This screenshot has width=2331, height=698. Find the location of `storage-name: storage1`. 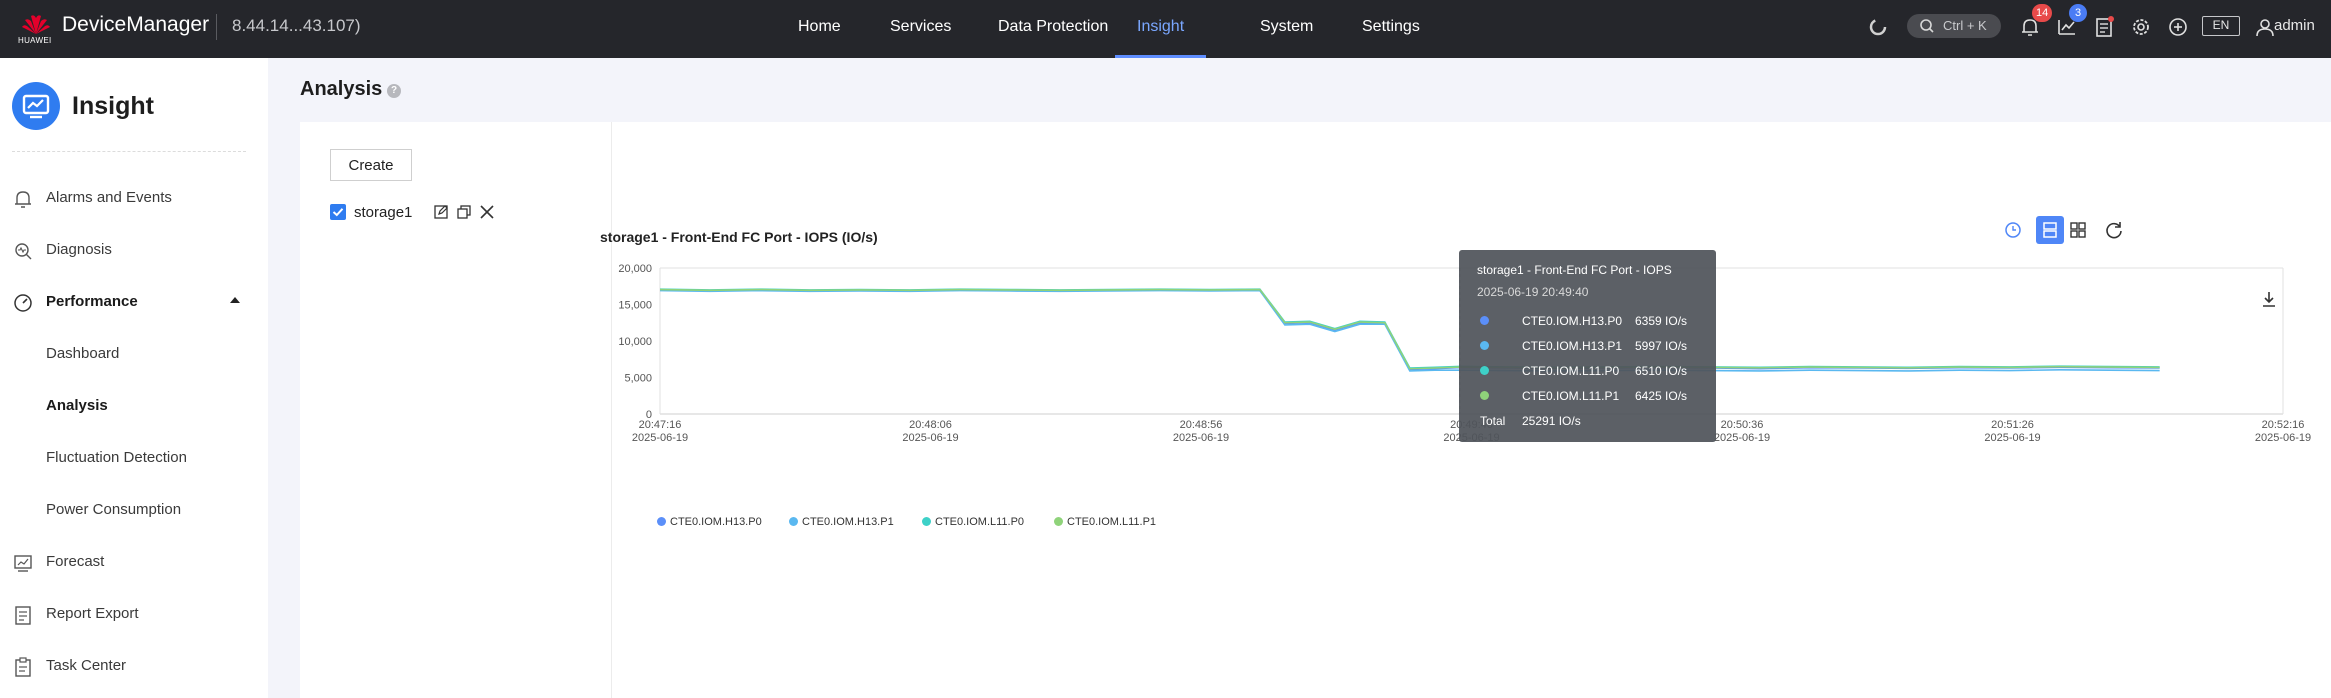

storage-name: storage1 is located at coordinates (383, 212).